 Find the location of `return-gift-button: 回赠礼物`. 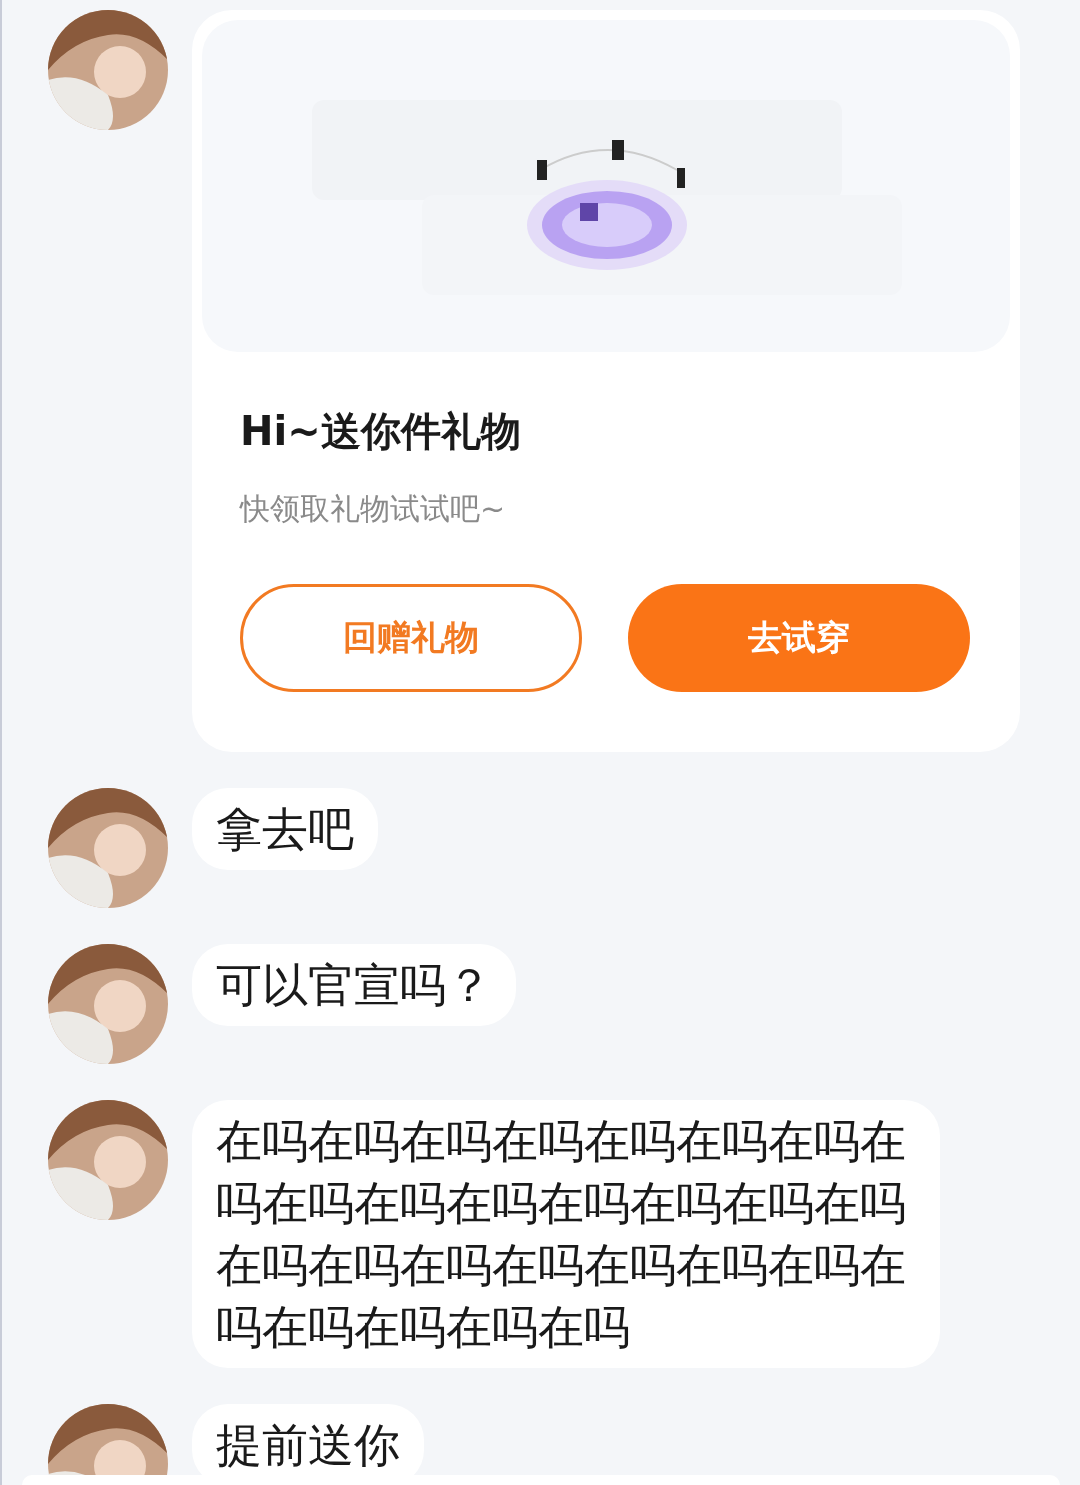

return-gift-button: 回赠礼物 is located at coordinates (411, 638).